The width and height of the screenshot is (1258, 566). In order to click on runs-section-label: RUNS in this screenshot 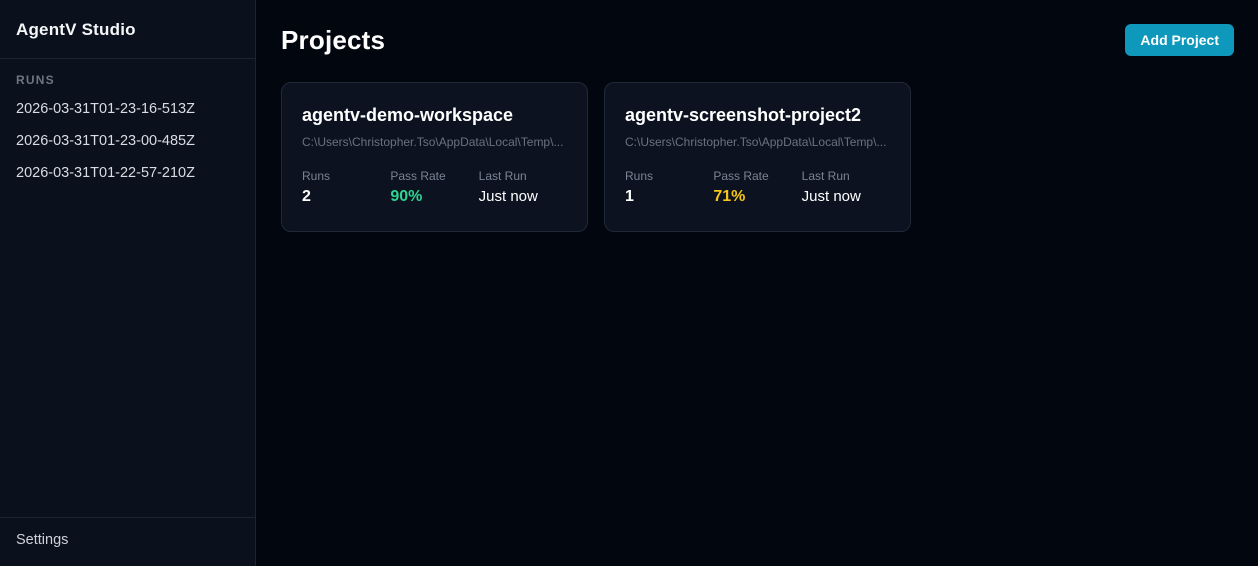, I will do `click(35, 80)`.